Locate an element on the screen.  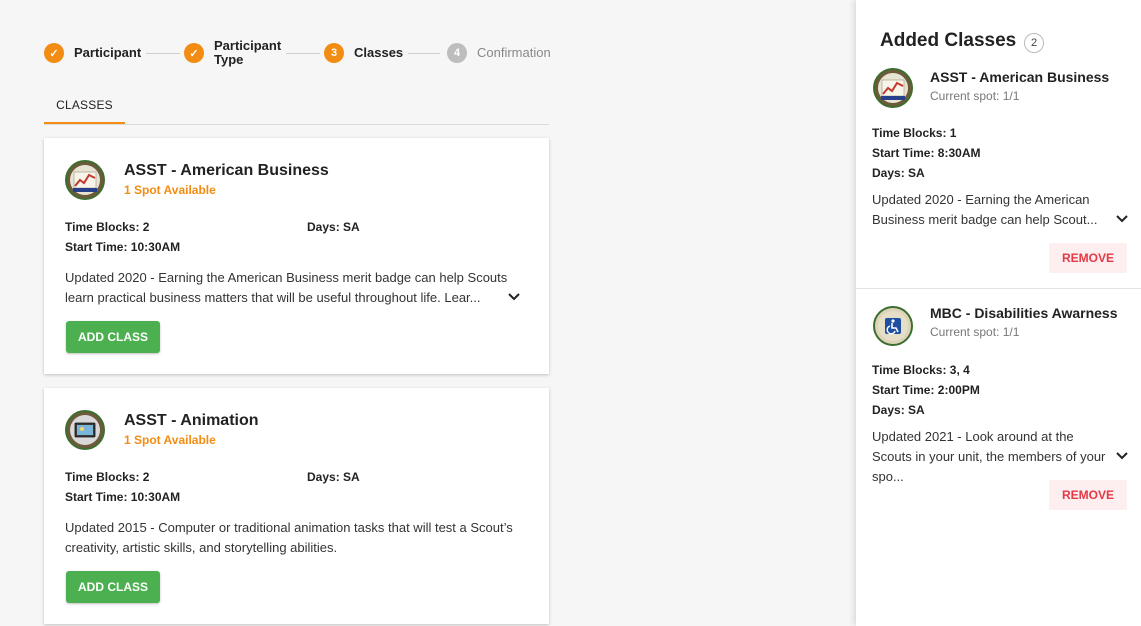
step-label: Confirmation is located at coordinates (514, 52).